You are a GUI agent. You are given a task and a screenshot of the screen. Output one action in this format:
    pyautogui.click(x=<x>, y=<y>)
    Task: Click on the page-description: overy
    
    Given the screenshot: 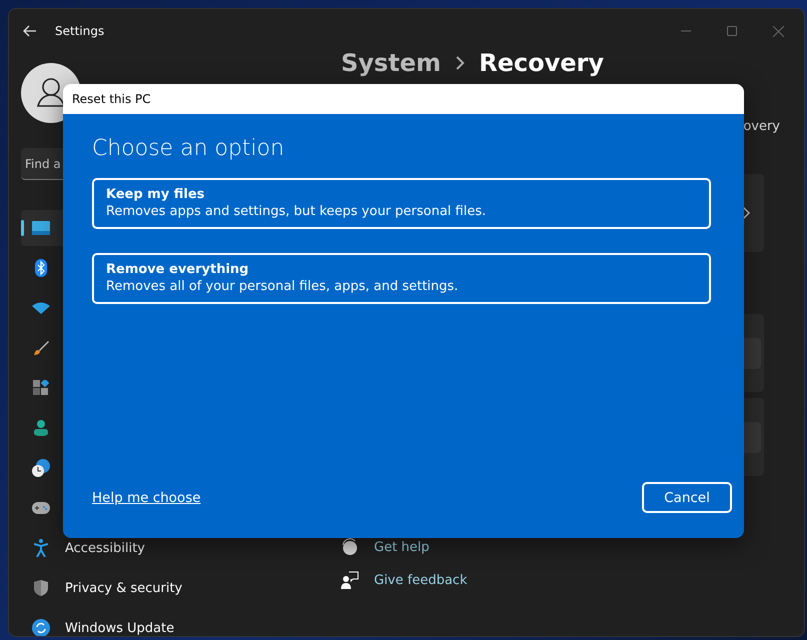 What is the action you would take?
    pyautogui.click(x=761, y=126)
    